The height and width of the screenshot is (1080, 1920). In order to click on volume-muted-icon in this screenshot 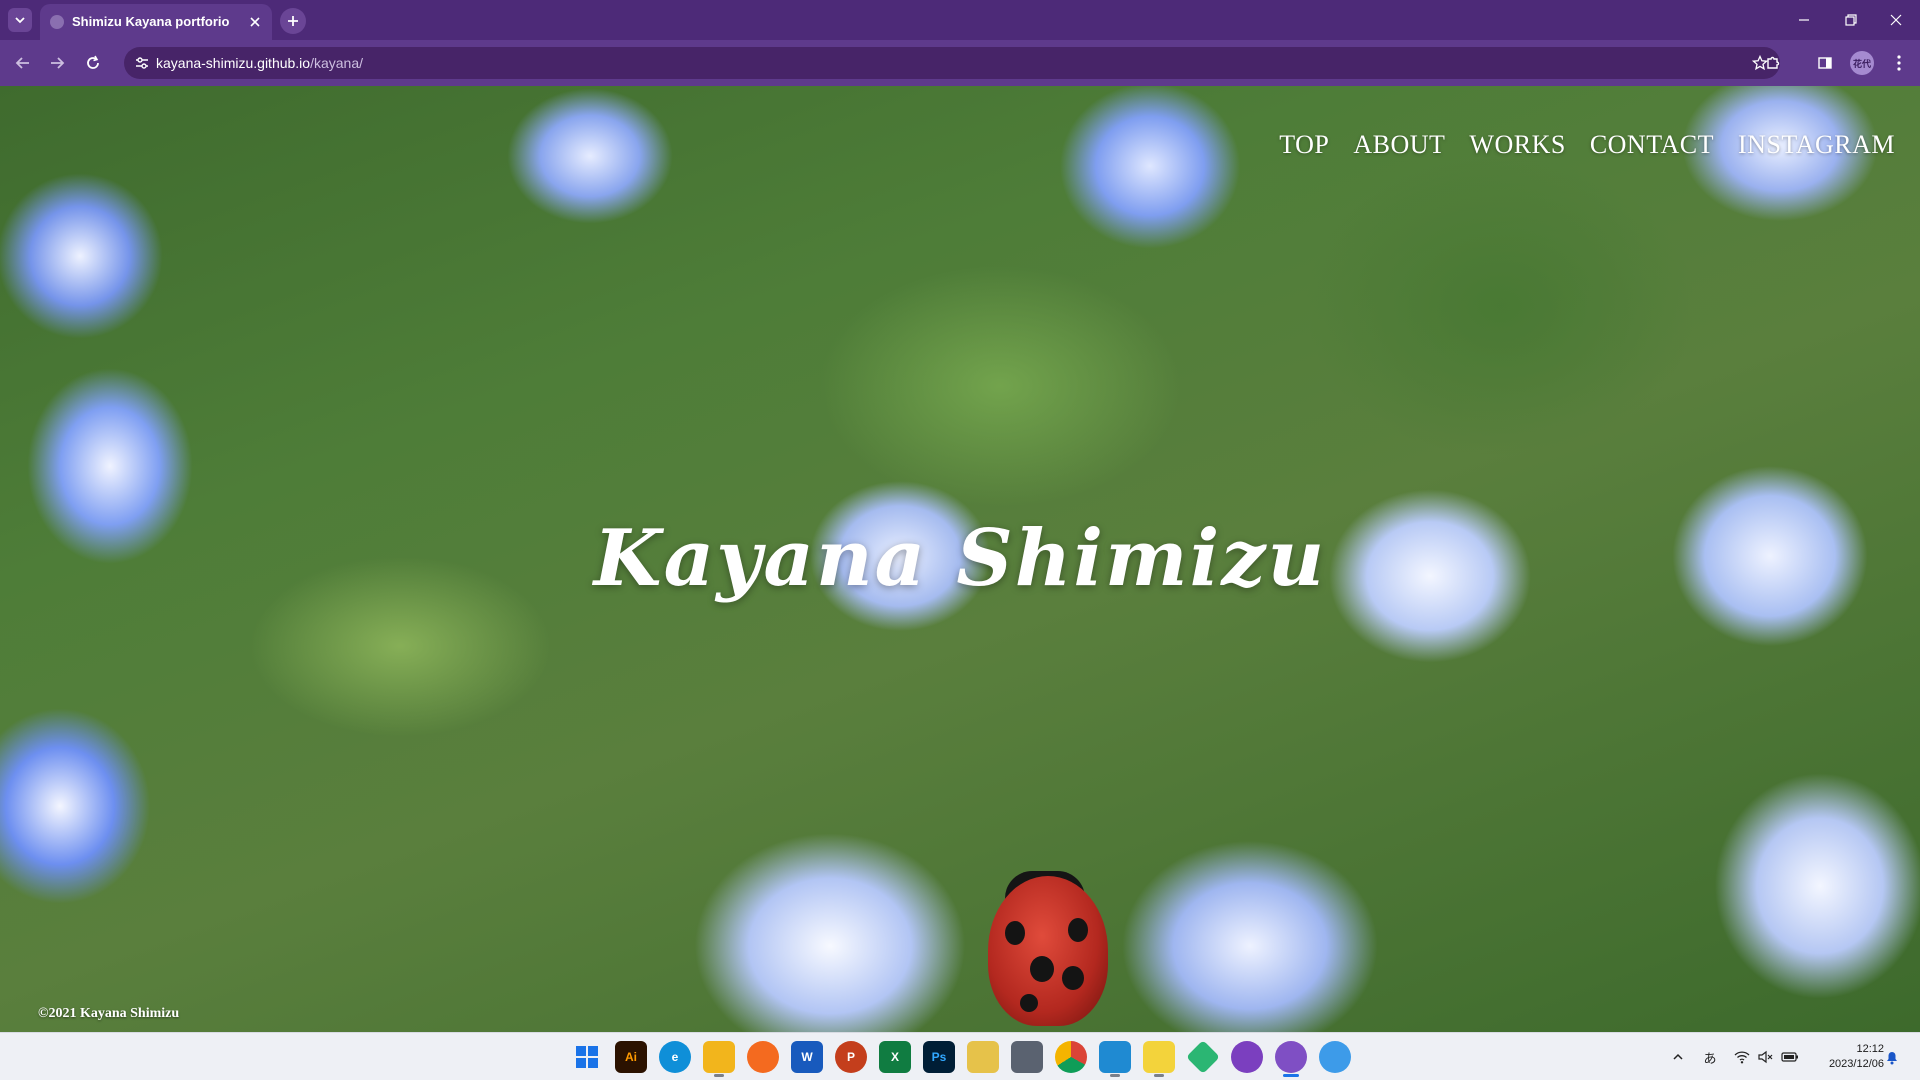, I will do `click(1766, 1057)`.